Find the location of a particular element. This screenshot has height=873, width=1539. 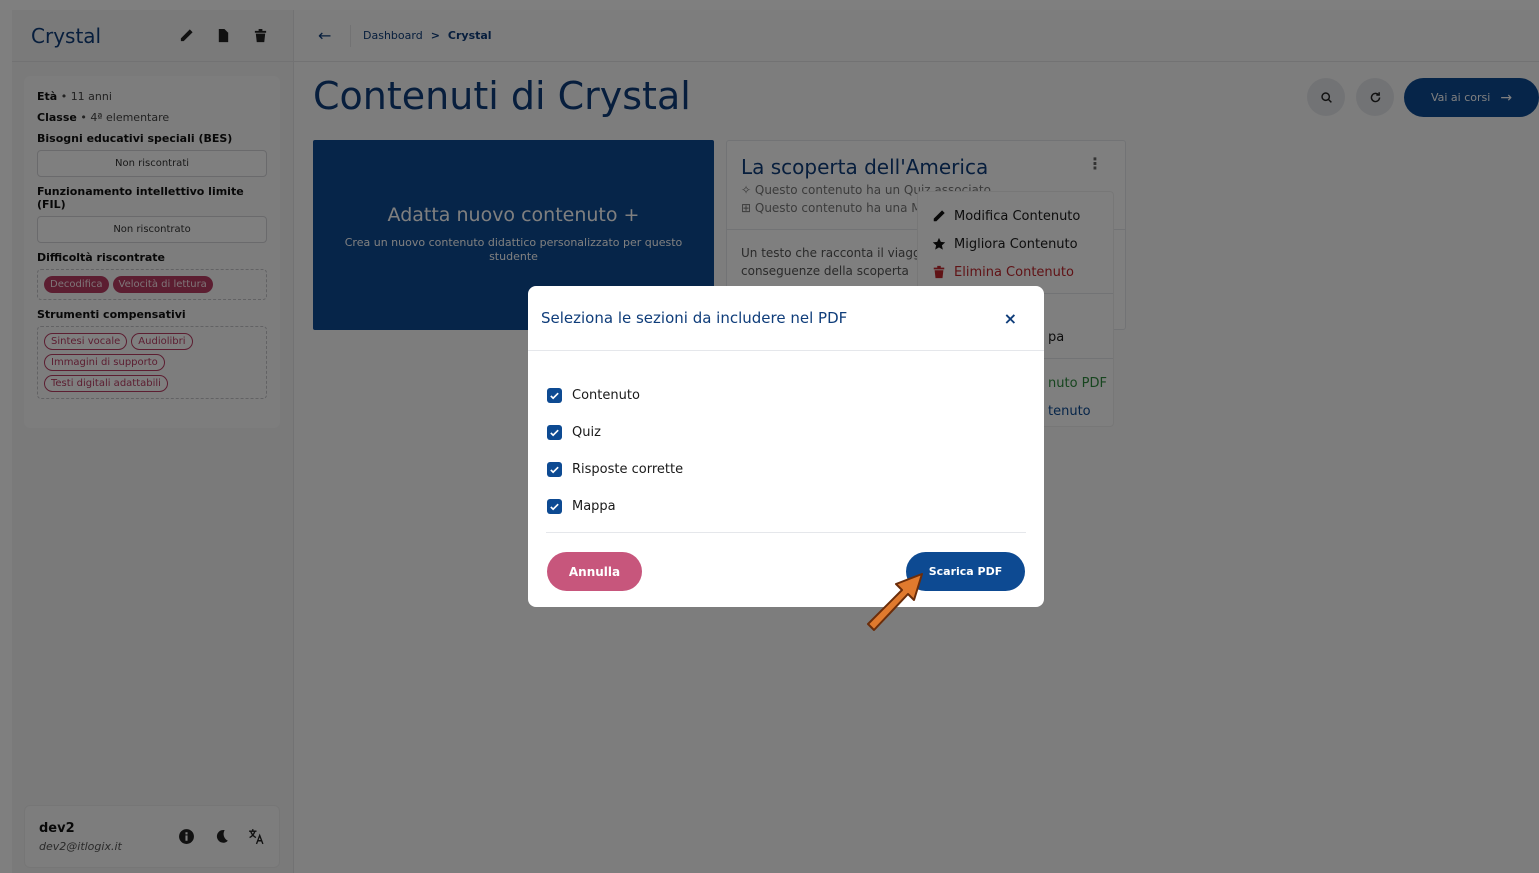

option-label: Quiz is located at coordinates (586, 432).